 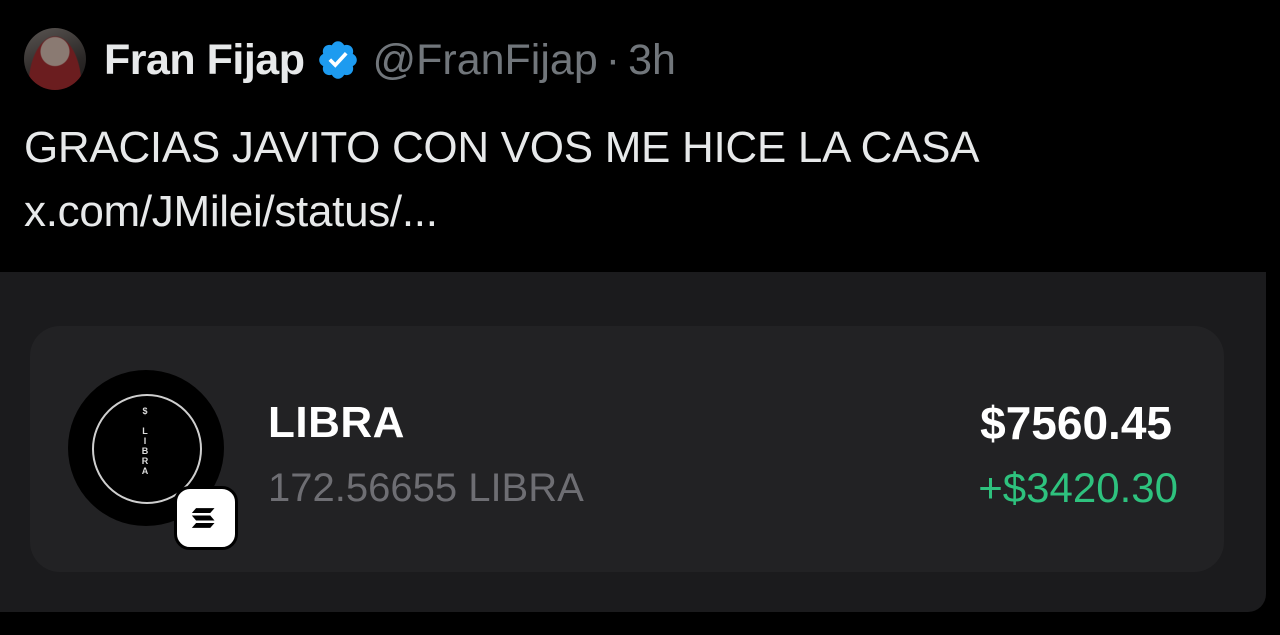 What do you see at coordinates (502, 147) in the screenshot?
I see `tweet-text: GRACIAS JAVITO CON VOS ME HICE LA CASA` at bounding box center [502, 147].